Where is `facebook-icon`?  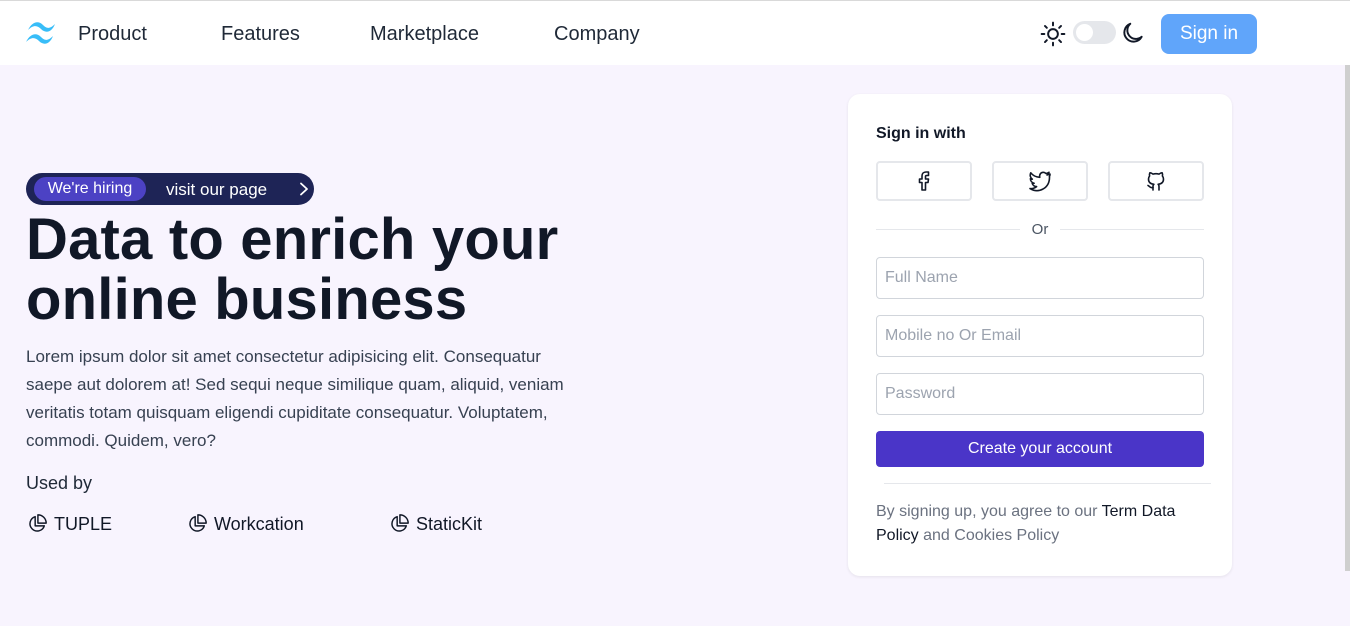
facebook-icon is located at coordinates (924, 181).